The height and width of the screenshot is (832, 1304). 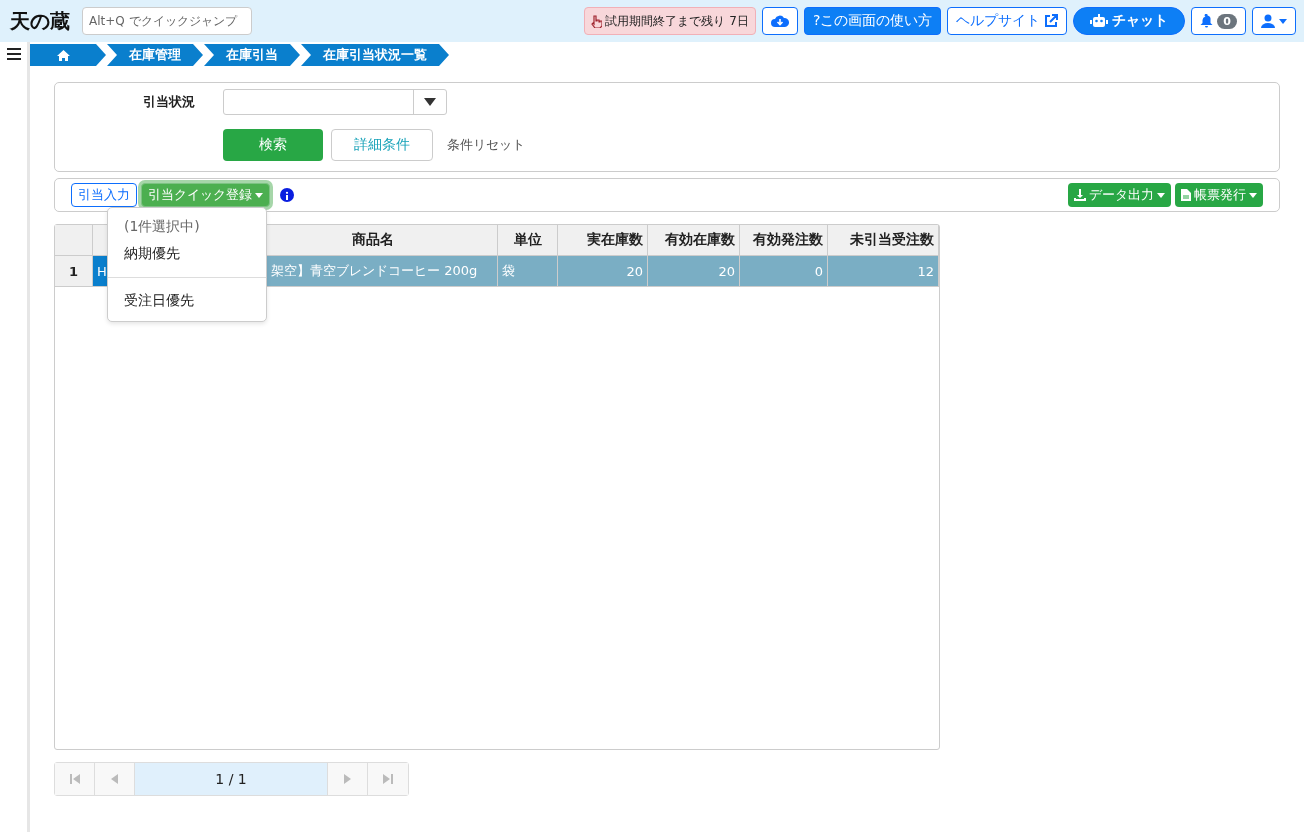 What do you see at coordinates (187, 301) in the screenshot?
I see `menu-item: 受注日優先` at bounding box center [187, 301].